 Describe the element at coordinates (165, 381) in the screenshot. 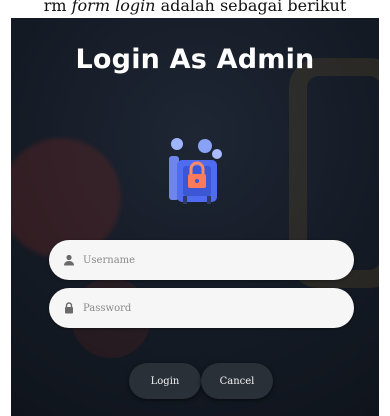

I see `login-button: Login` at that location.